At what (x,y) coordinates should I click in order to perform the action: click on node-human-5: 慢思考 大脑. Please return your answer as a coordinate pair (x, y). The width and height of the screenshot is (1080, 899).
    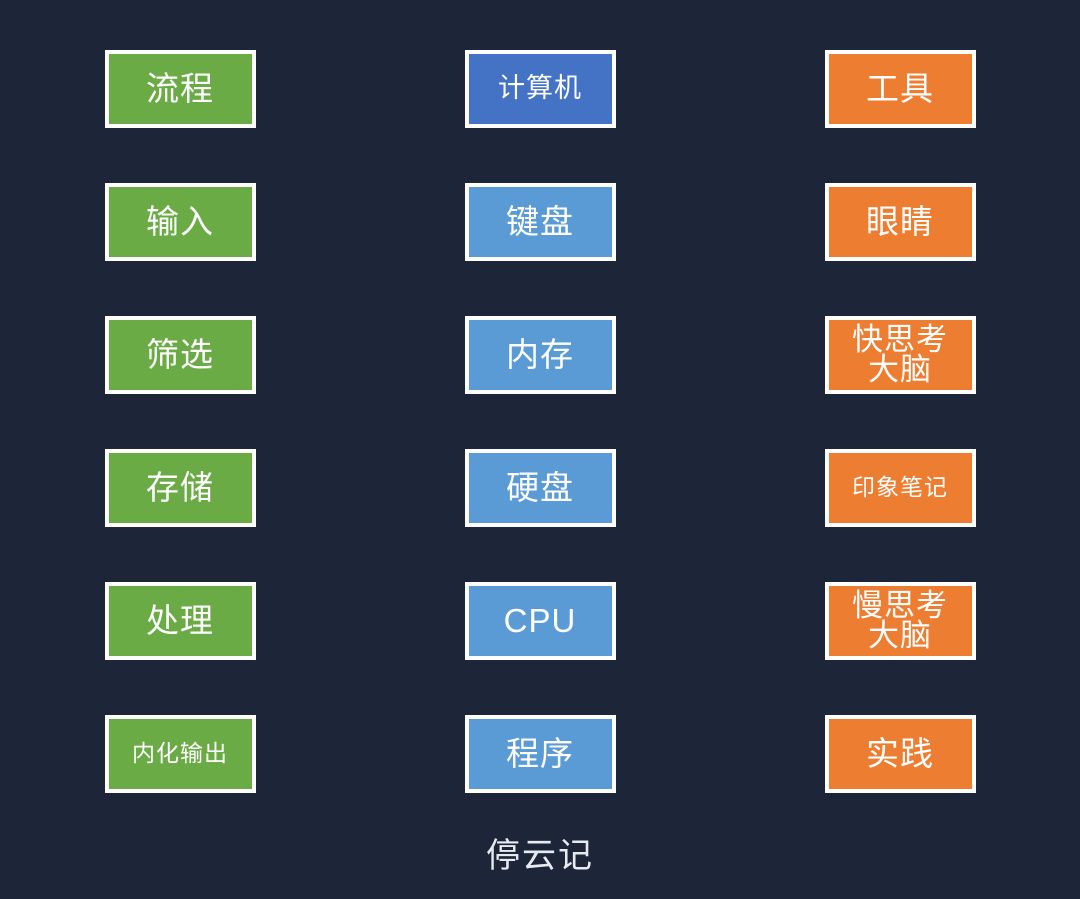
    Looking at the image, I should click on (900, 621).